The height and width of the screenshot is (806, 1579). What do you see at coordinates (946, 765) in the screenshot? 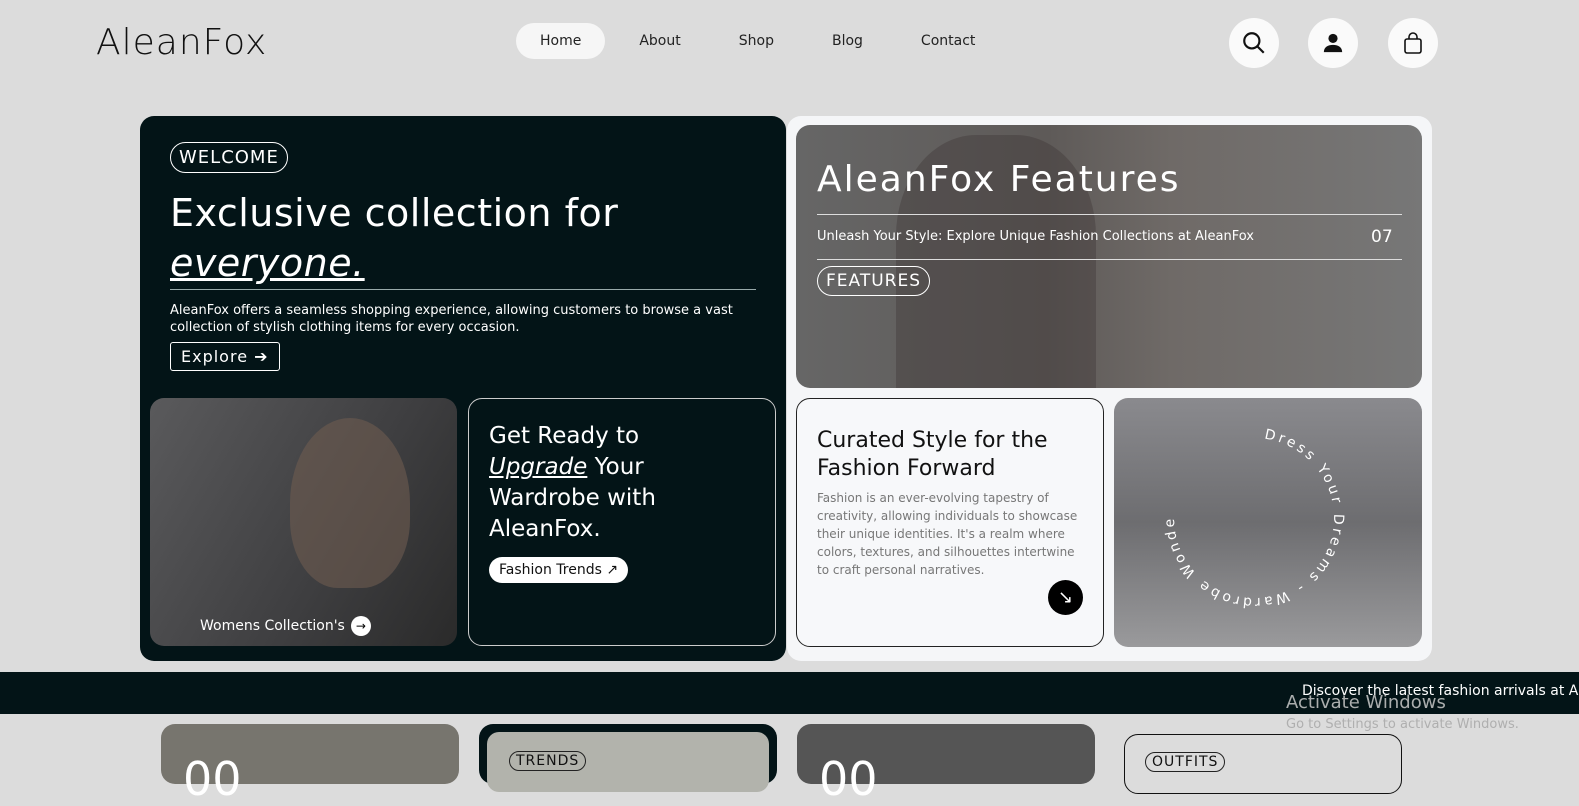
I see `bottom-card-3: 00` at bounding box center [946, 765].